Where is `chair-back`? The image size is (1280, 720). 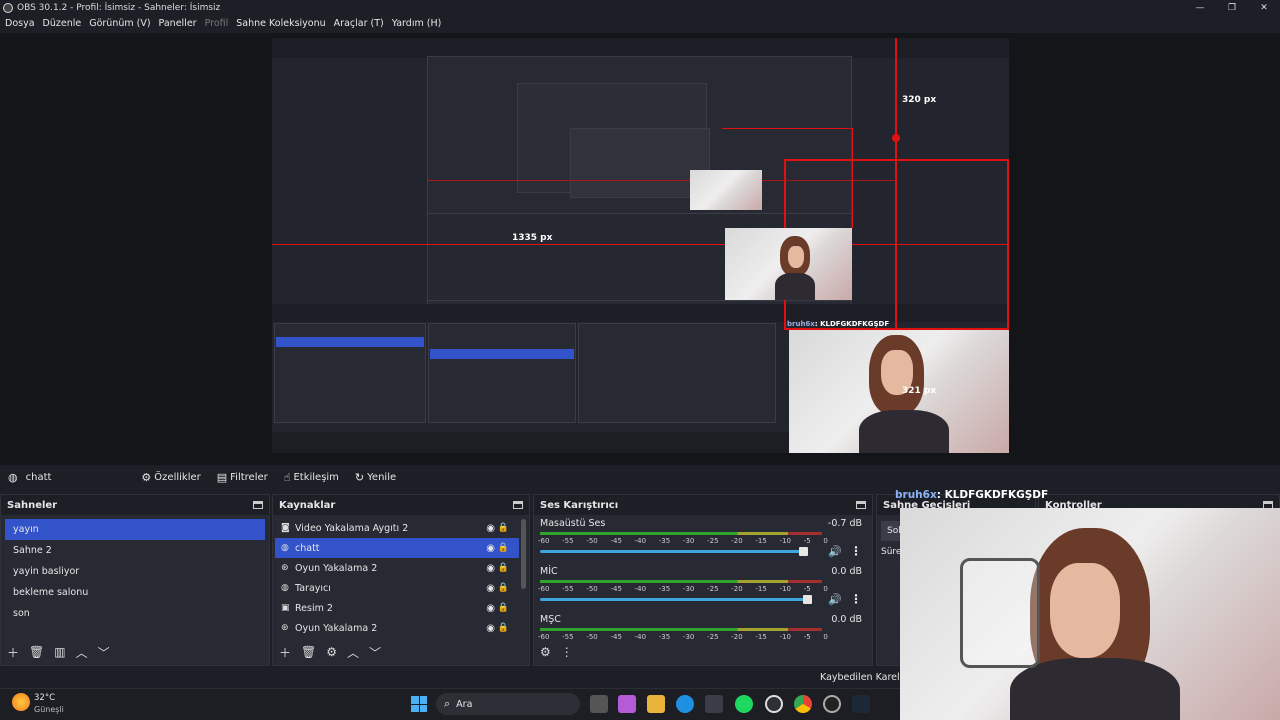 chair-back is located at coordinates (1000, 613).